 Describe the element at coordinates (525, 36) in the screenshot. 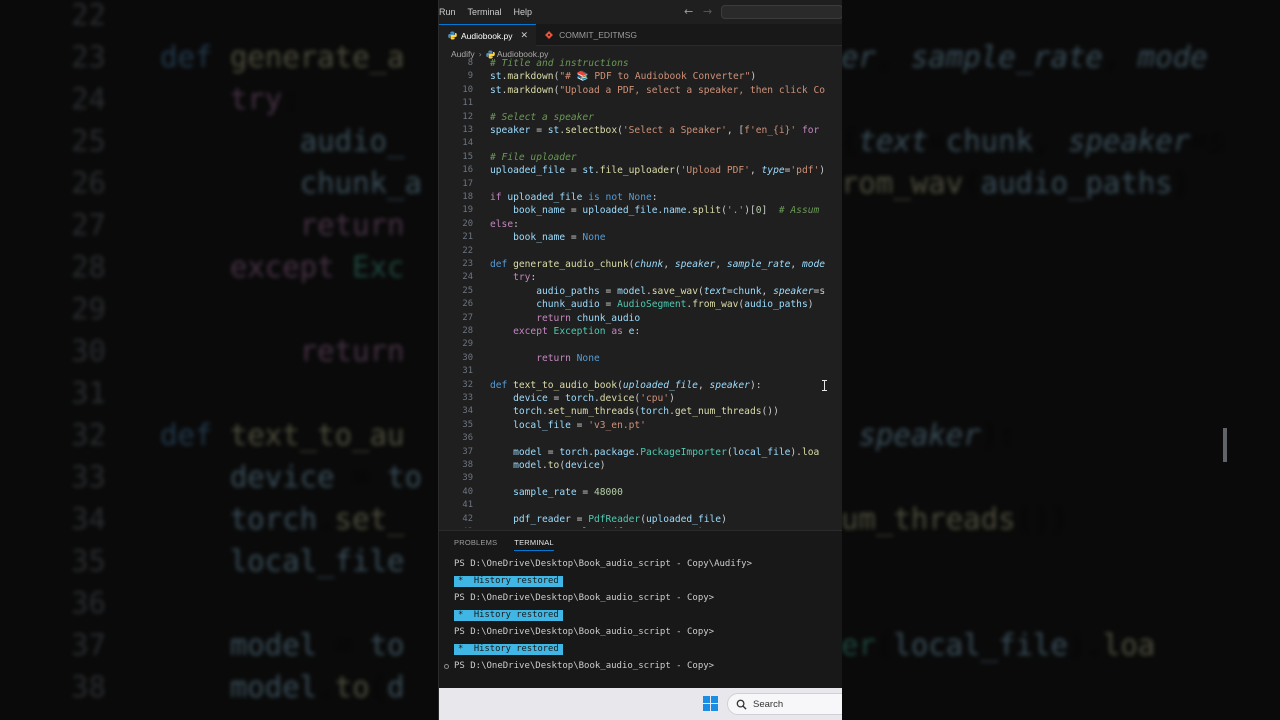

I see `close-icon: ✕` at that location.